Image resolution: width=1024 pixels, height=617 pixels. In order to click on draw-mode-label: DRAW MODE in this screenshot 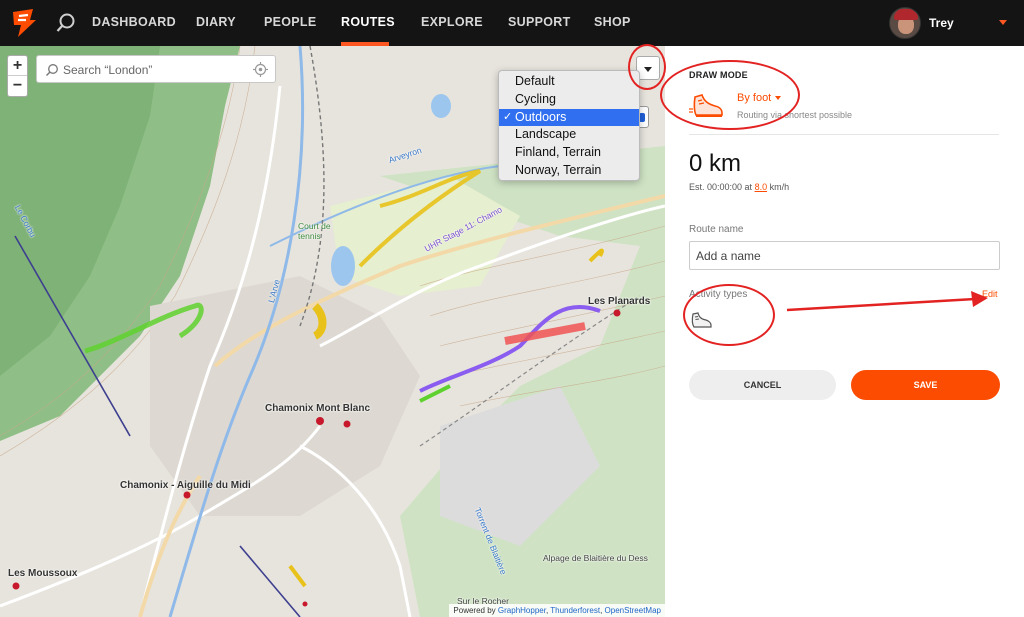, I will do `click(718, 75)`.